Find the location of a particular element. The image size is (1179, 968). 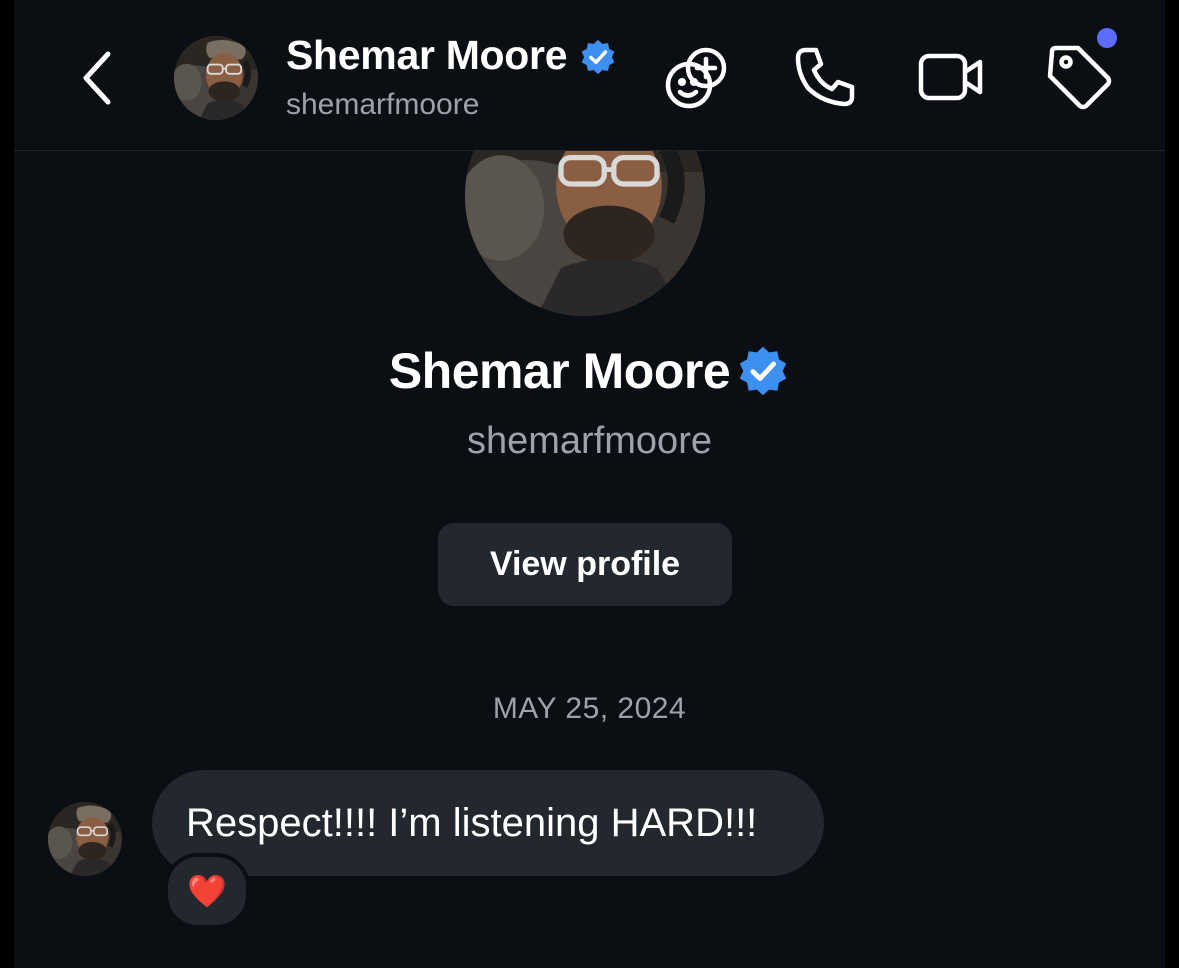

message-avatar is located at coordinates (85, 839).